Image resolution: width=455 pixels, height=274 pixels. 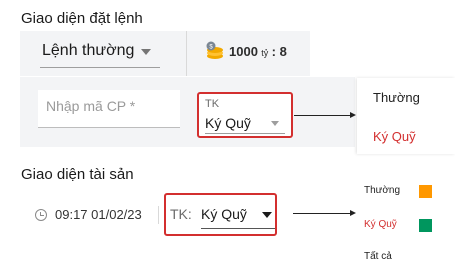 I want to click on asset-account-underline, so click(x=238, y=228).